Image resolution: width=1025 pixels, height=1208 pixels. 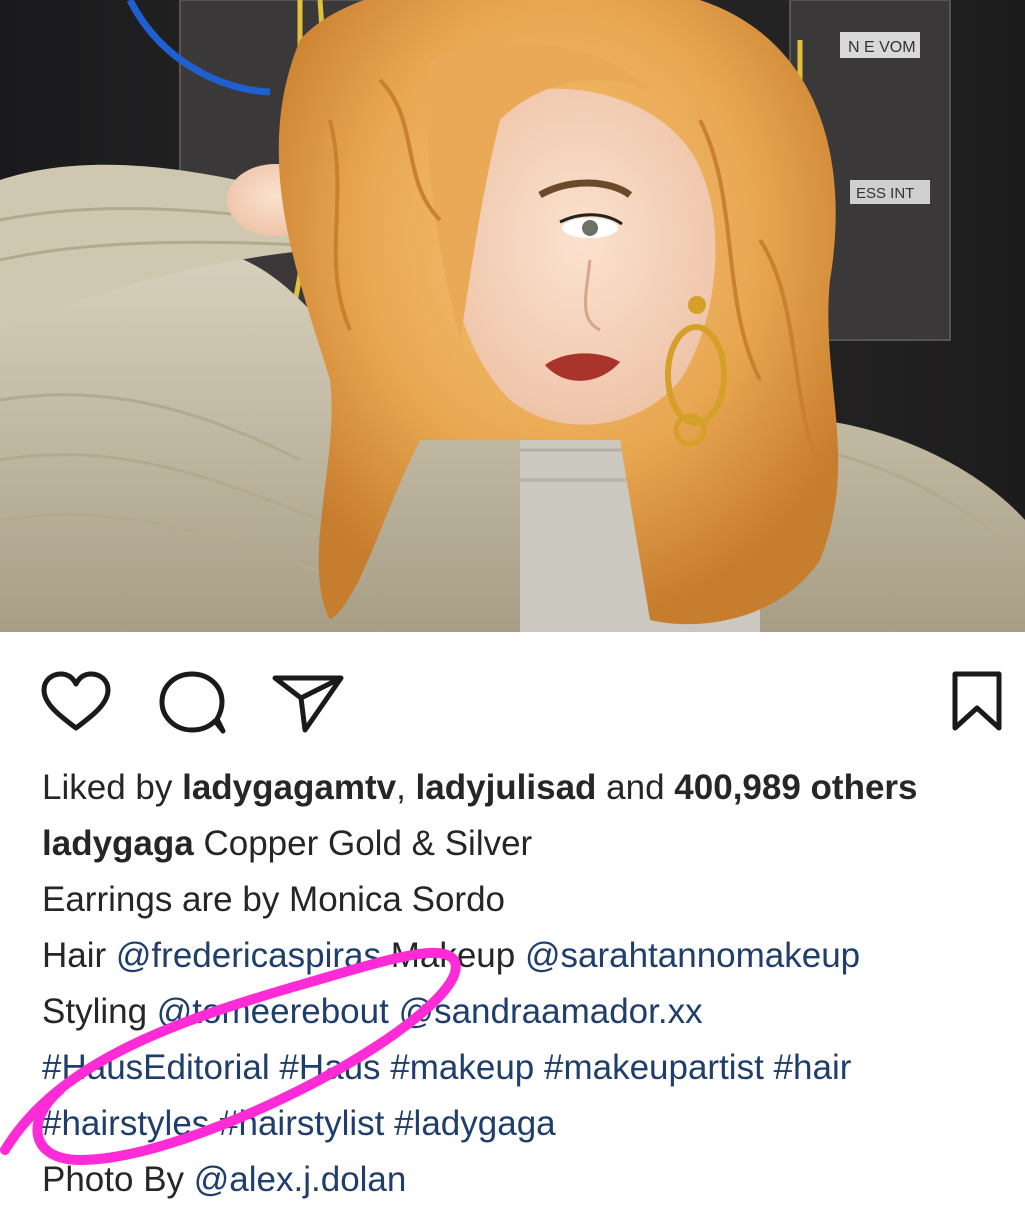 I want to click on hashtag: #HausEditorial, so click(x=156, y=1067).